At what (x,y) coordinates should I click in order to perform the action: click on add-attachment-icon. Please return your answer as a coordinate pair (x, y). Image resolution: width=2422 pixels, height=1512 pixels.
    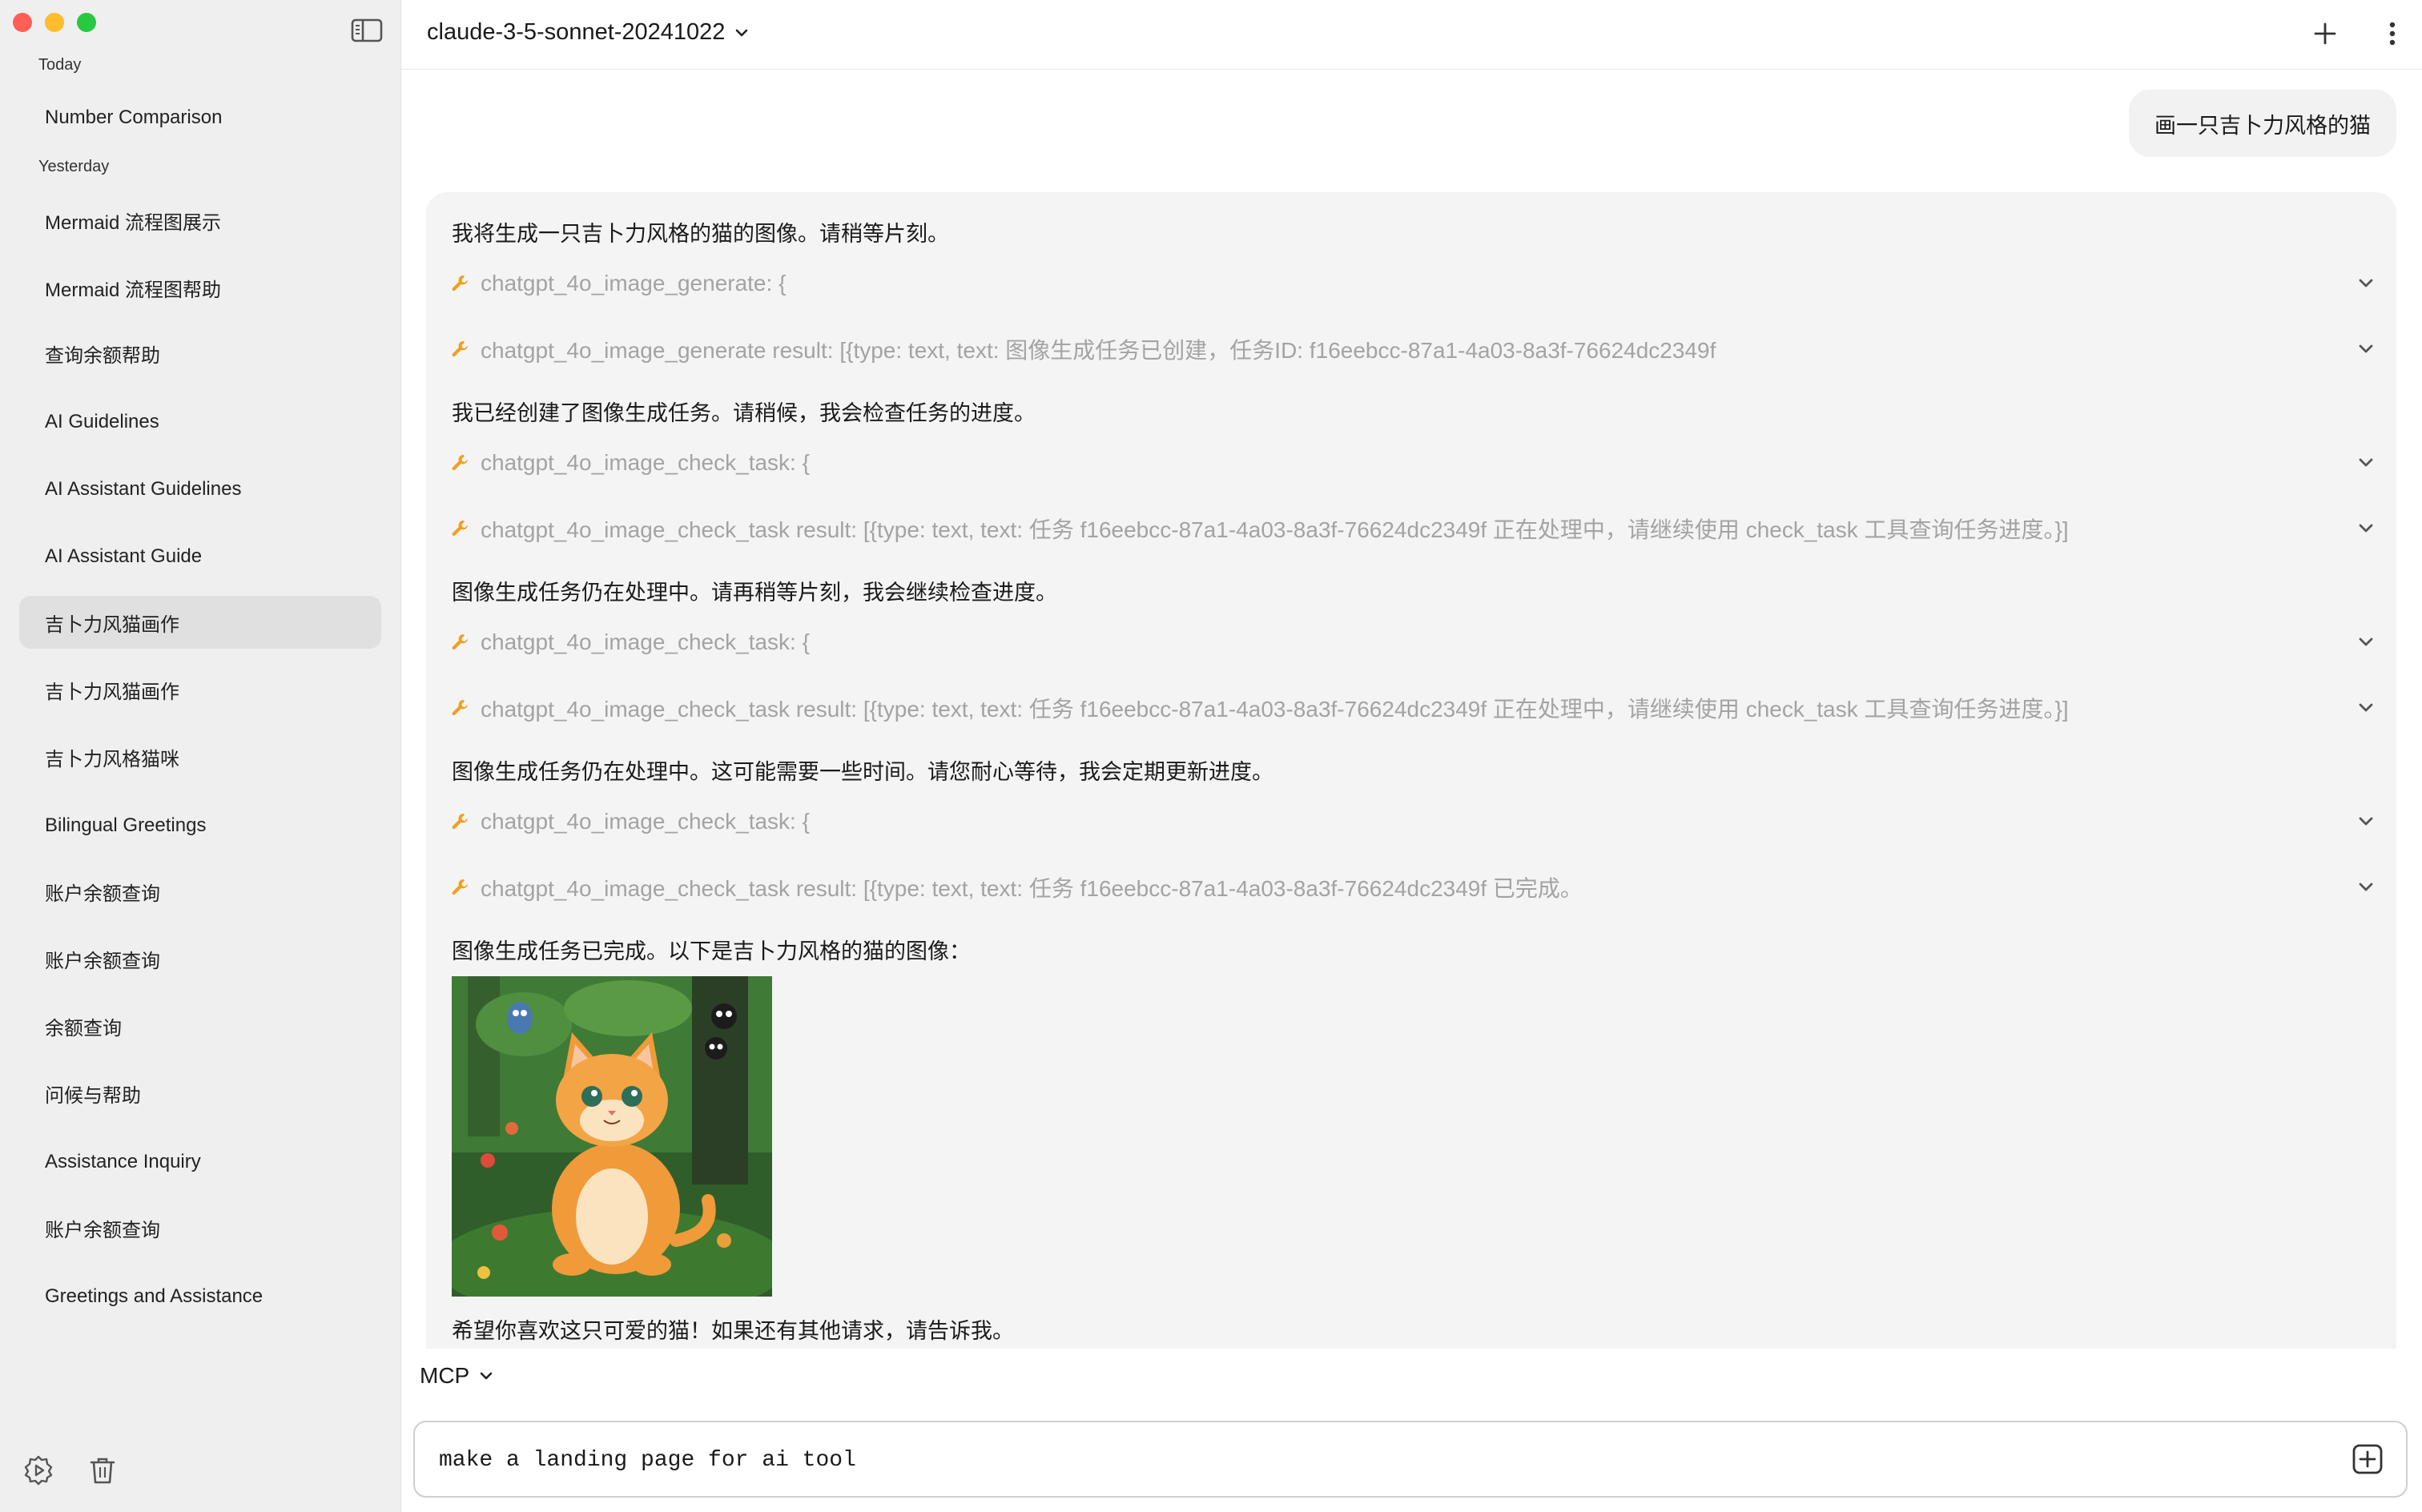
    Looking at the image, I should click on (2368, 1459).